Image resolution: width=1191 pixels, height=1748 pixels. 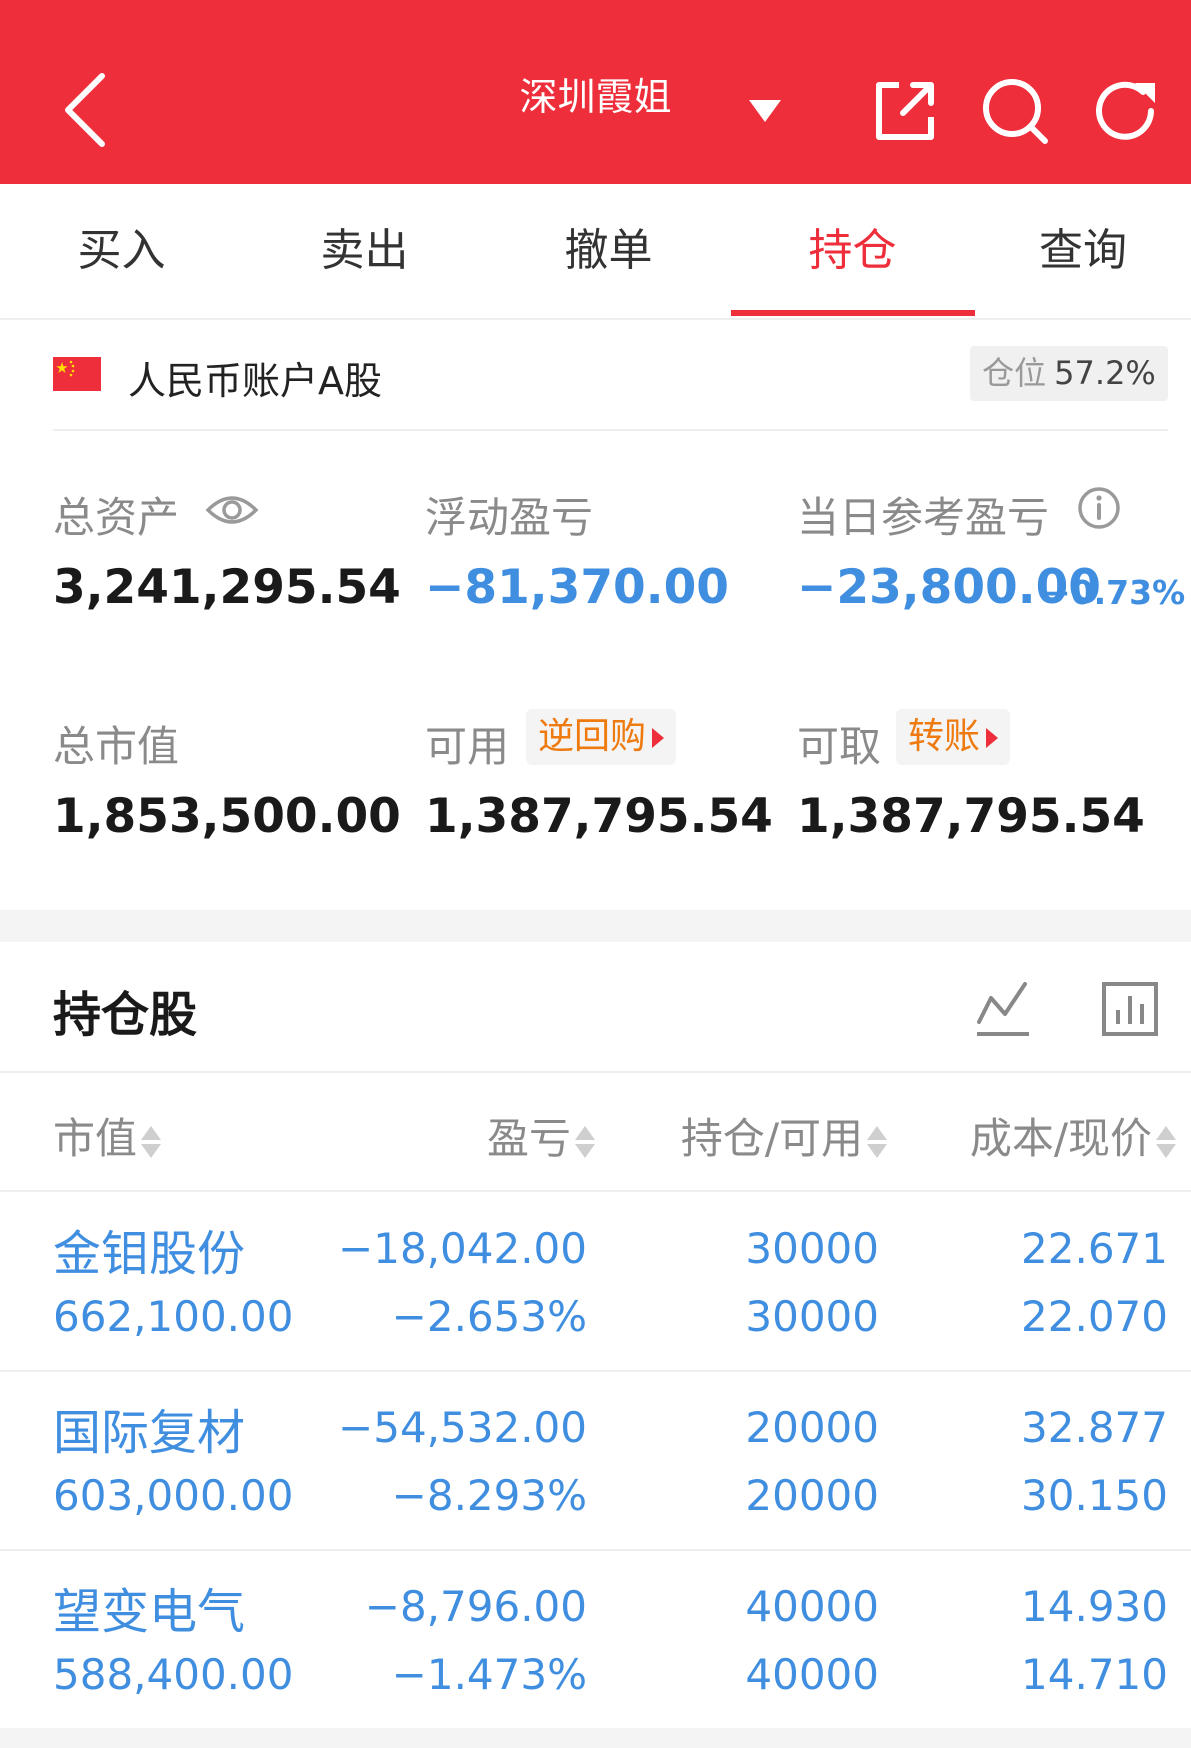 What do you see at coordinates (489, 1495) in the screenshot?
I see `stock-pl-percent: −8.293%` at bounding box center [489, 1495].